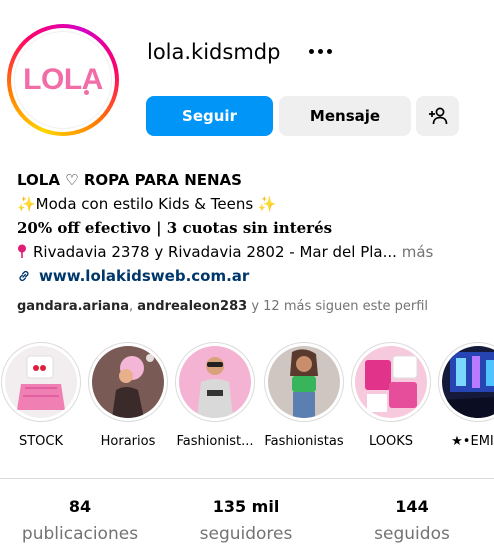 This screenshot has height=557, width=494. I want to click on highlight-label: Fashionistas, so click(304, 441).